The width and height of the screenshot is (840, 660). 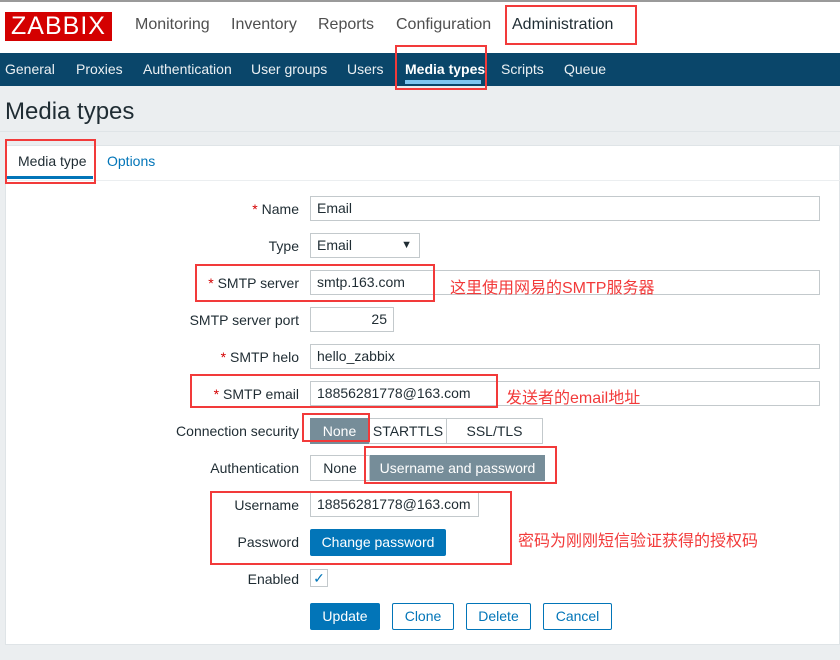 I want to click on subnav-queue: Queue, so click(x=585, y=69).